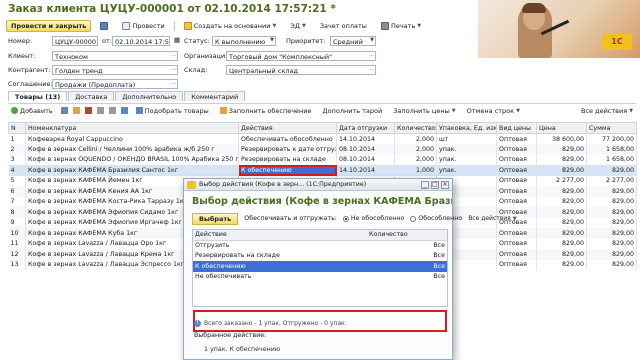 This screenshot has width=640, height=360. What do you see at coordinates (424, 111) in the screenshot?
I see `fill-prices-button: Заполнить цены ▼` at bounding box center [424, 111].